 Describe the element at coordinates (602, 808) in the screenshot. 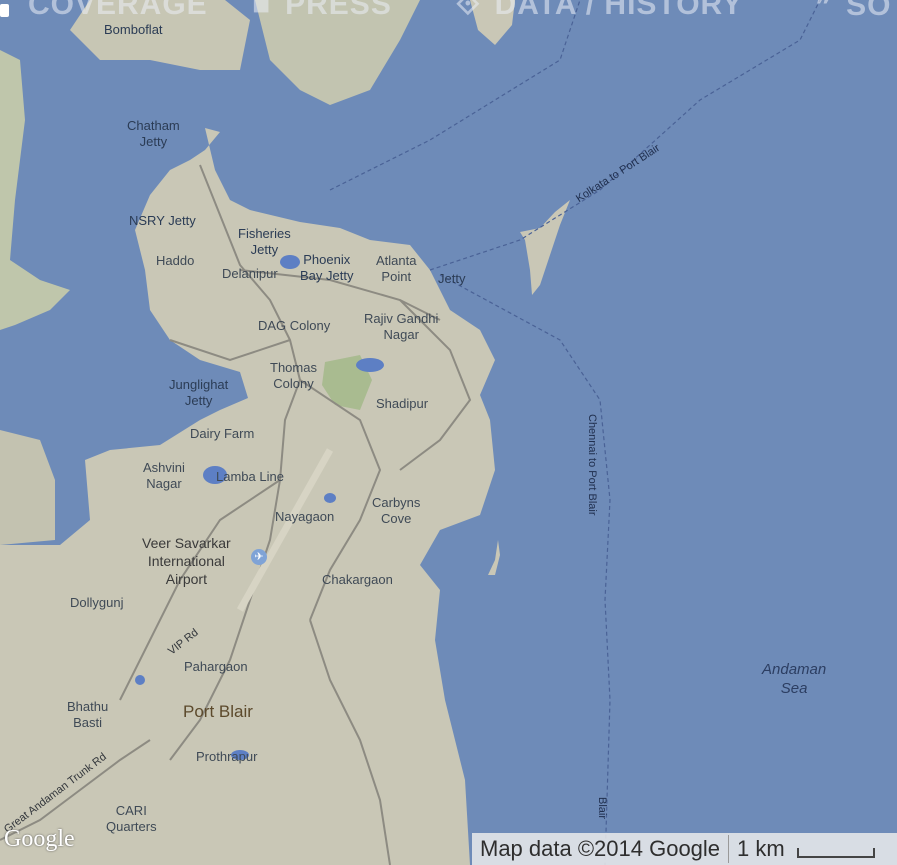

I see `ferry-route-label: Blair` at that location.